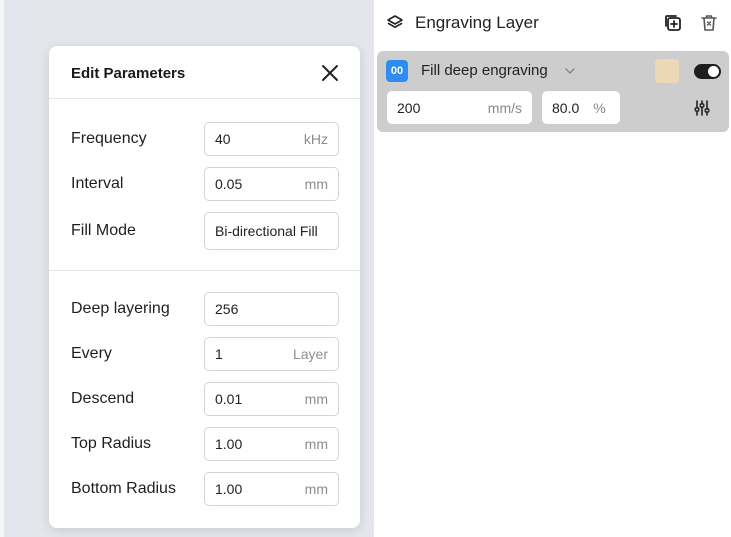 The image size is (731, 537). What do you see at coordinates (2, 268) in the screenshot?
I see `canvas-edge` at bounding box center [2, 268].